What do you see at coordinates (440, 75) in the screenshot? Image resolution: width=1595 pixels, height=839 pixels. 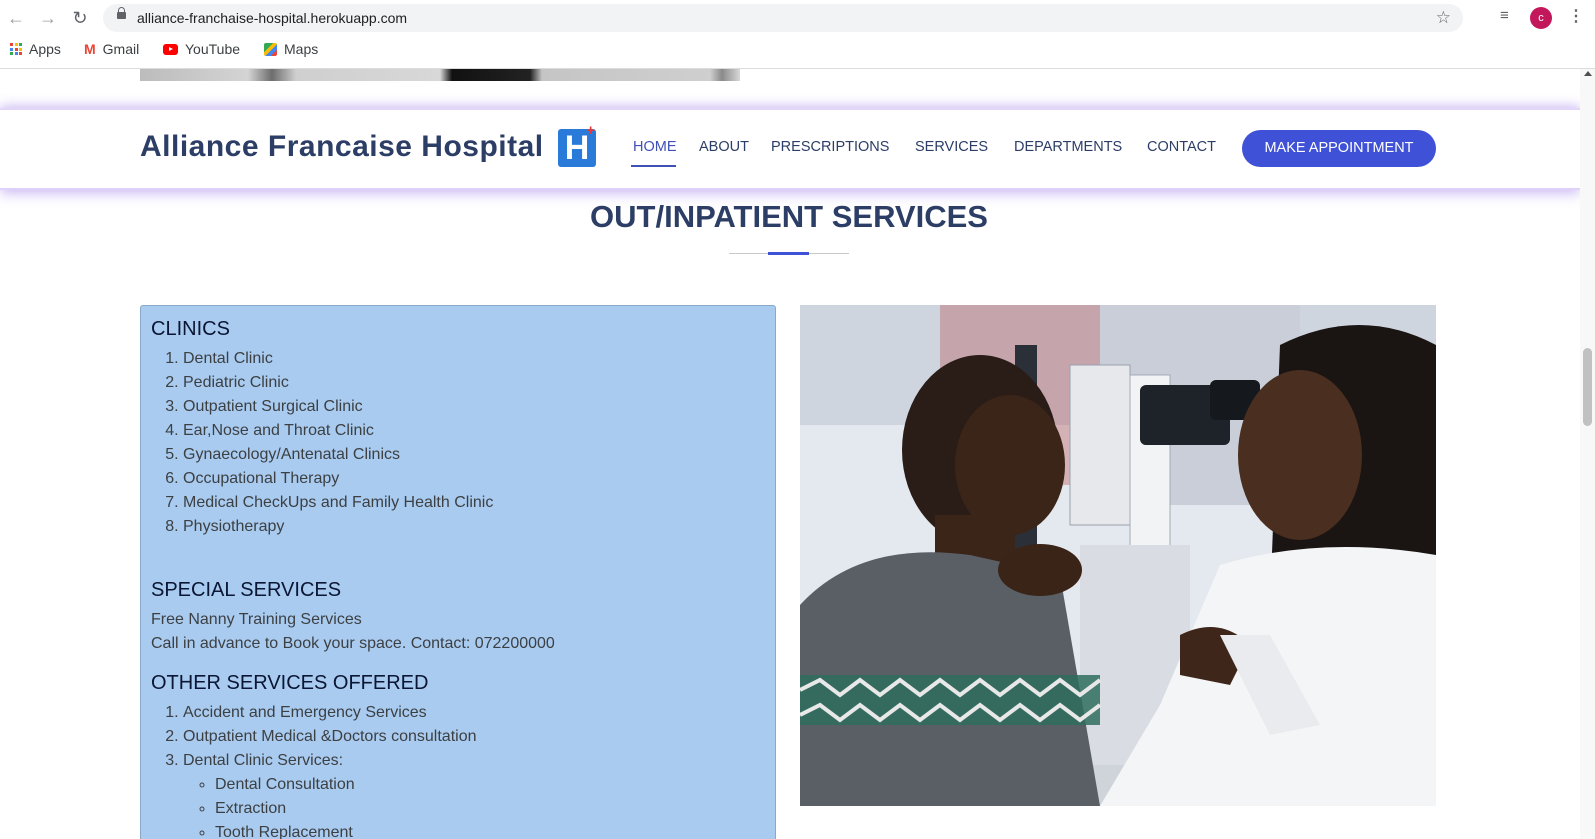 I see `hero-image-bottom` at bounding box center [440, 75].